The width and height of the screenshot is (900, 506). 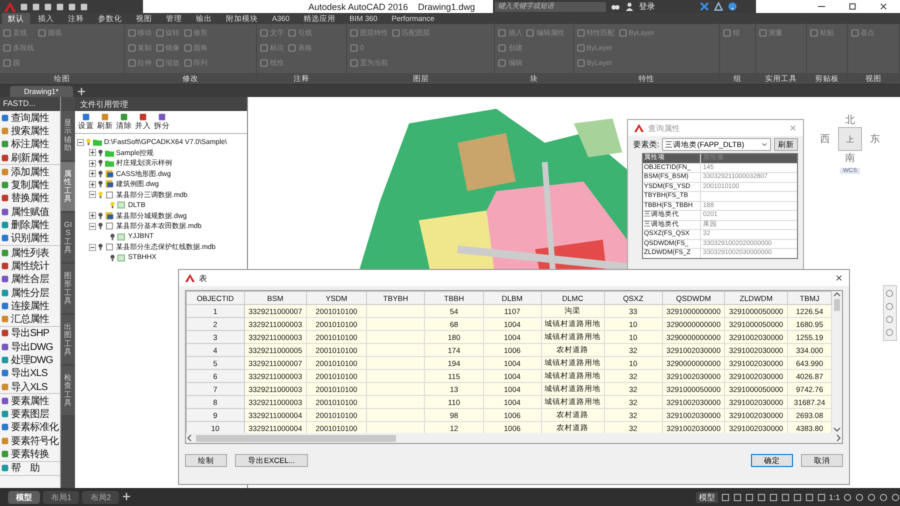 I want to click on tool-item: 要素图层, so click(x=30, y=414).